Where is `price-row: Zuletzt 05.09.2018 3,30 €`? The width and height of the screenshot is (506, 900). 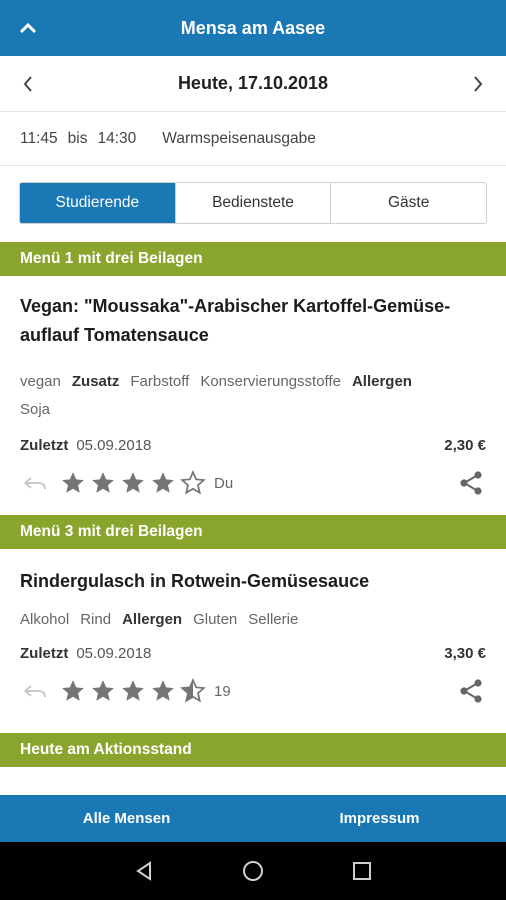
price-row: Zuletzt 05.09.2018 3,30 € is located at coordinates (253, 653).